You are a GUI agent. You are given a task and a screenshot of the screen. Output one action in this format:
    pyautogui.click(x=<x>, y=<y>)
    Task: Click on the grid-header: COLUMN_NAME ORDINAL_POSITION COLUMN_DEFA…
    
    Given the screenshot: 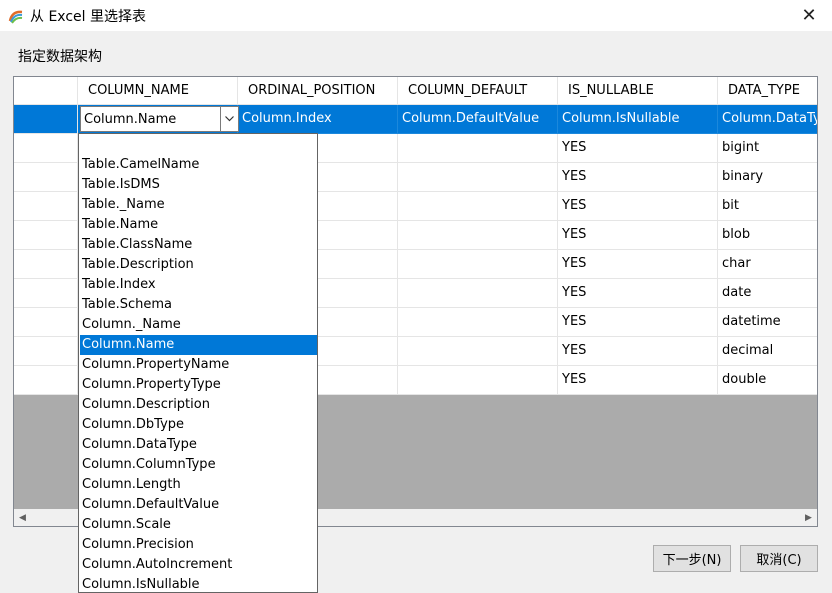 What is the action you would take?
    pyautogui.click(x=415, y=91)
    